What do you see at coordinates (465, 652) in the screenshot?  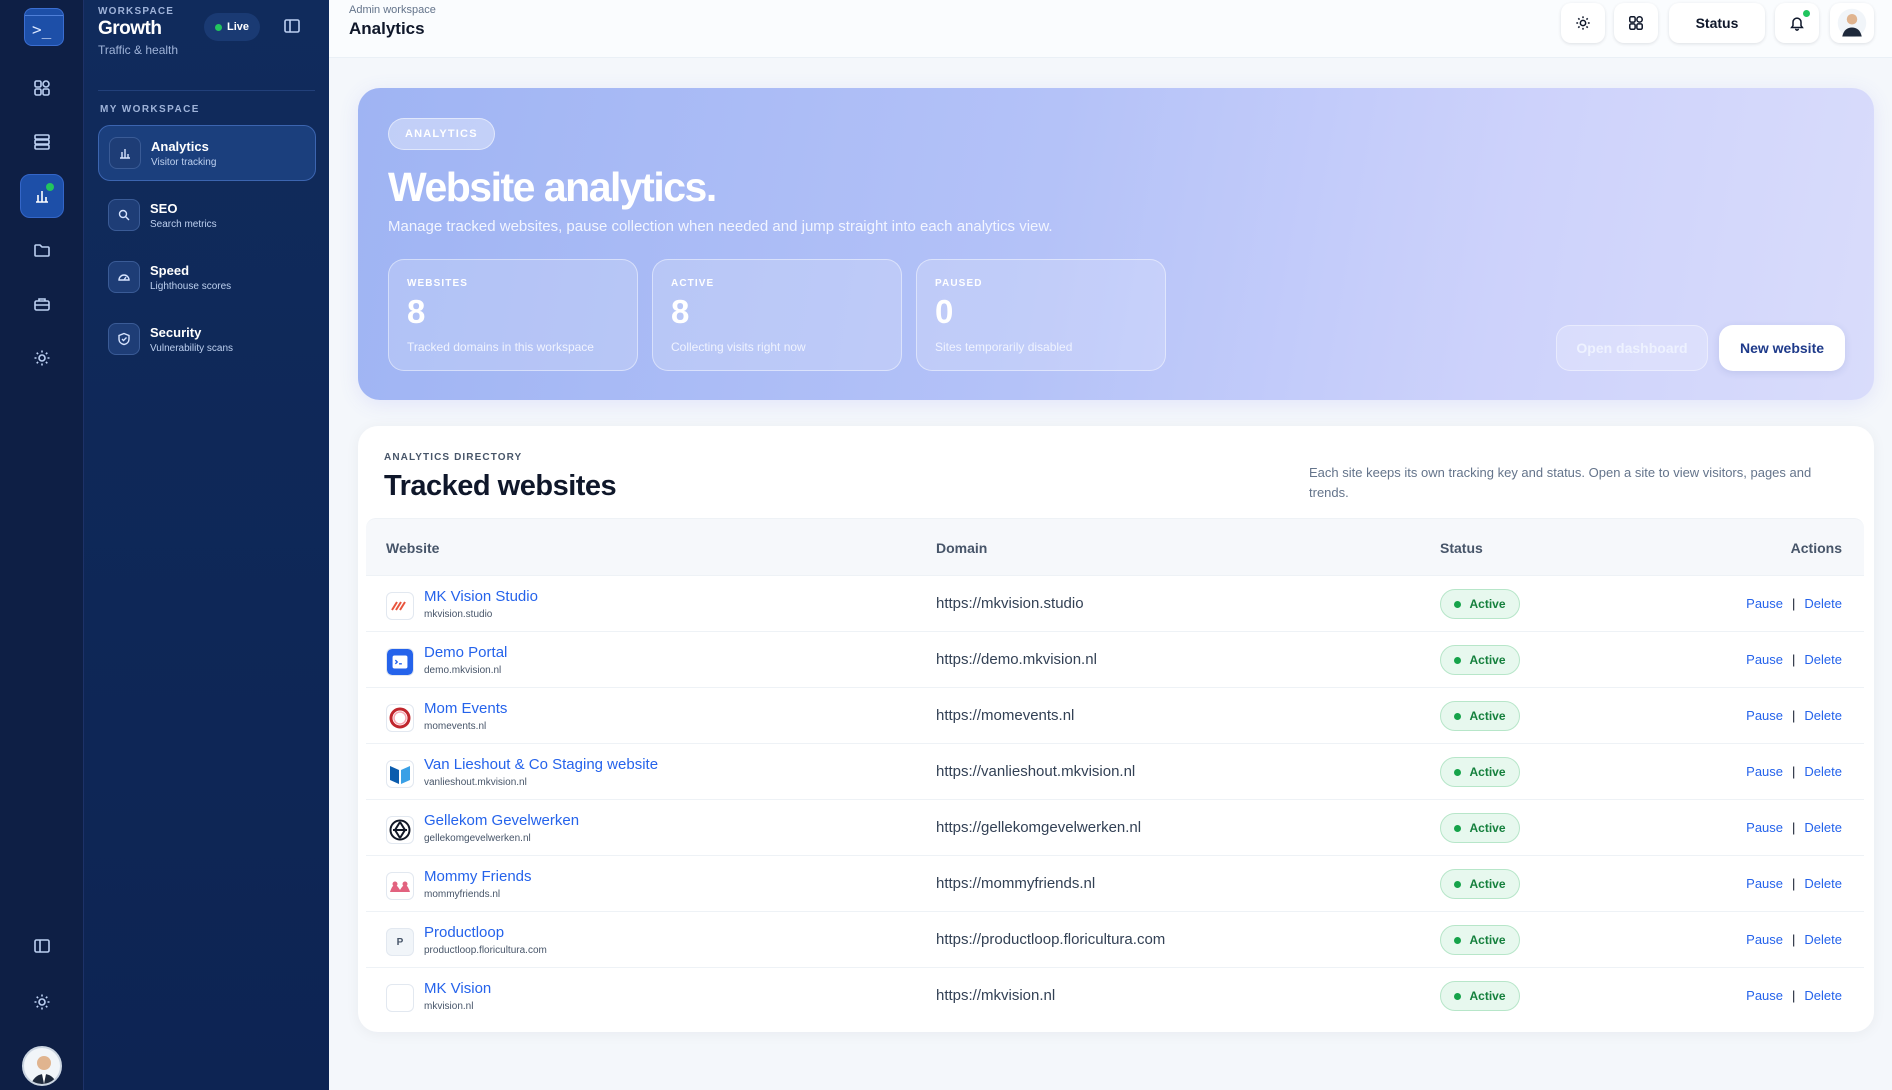 I see `site-name-link: Demo Portal` at bounding box center [465, 652].